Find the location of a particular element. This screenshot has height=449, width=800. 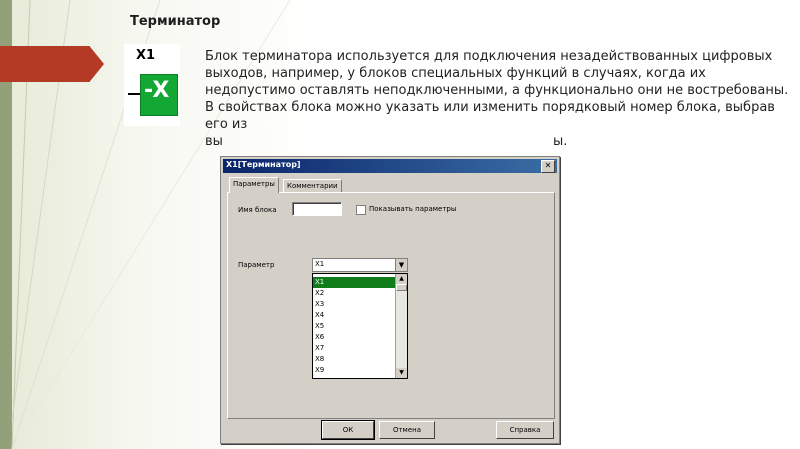

scroll-down-icon: ▼ is located at coordinates (401, 373).